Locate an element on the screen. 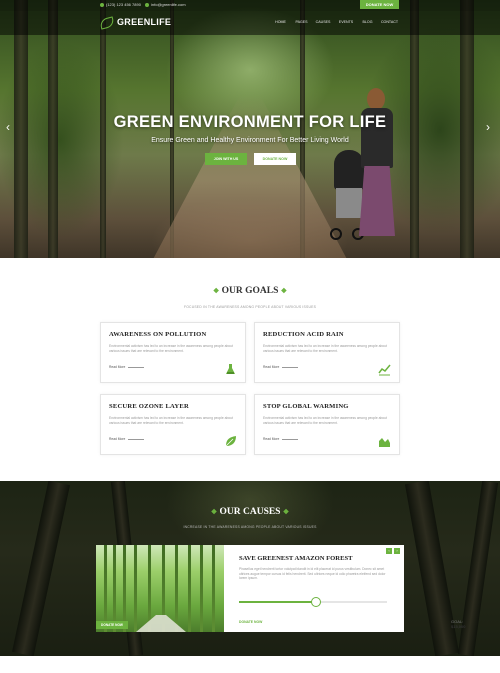 The image size is (500, 673). goal-title: AWARENESS ON POLLUTION is located at coordinates (158, 334).